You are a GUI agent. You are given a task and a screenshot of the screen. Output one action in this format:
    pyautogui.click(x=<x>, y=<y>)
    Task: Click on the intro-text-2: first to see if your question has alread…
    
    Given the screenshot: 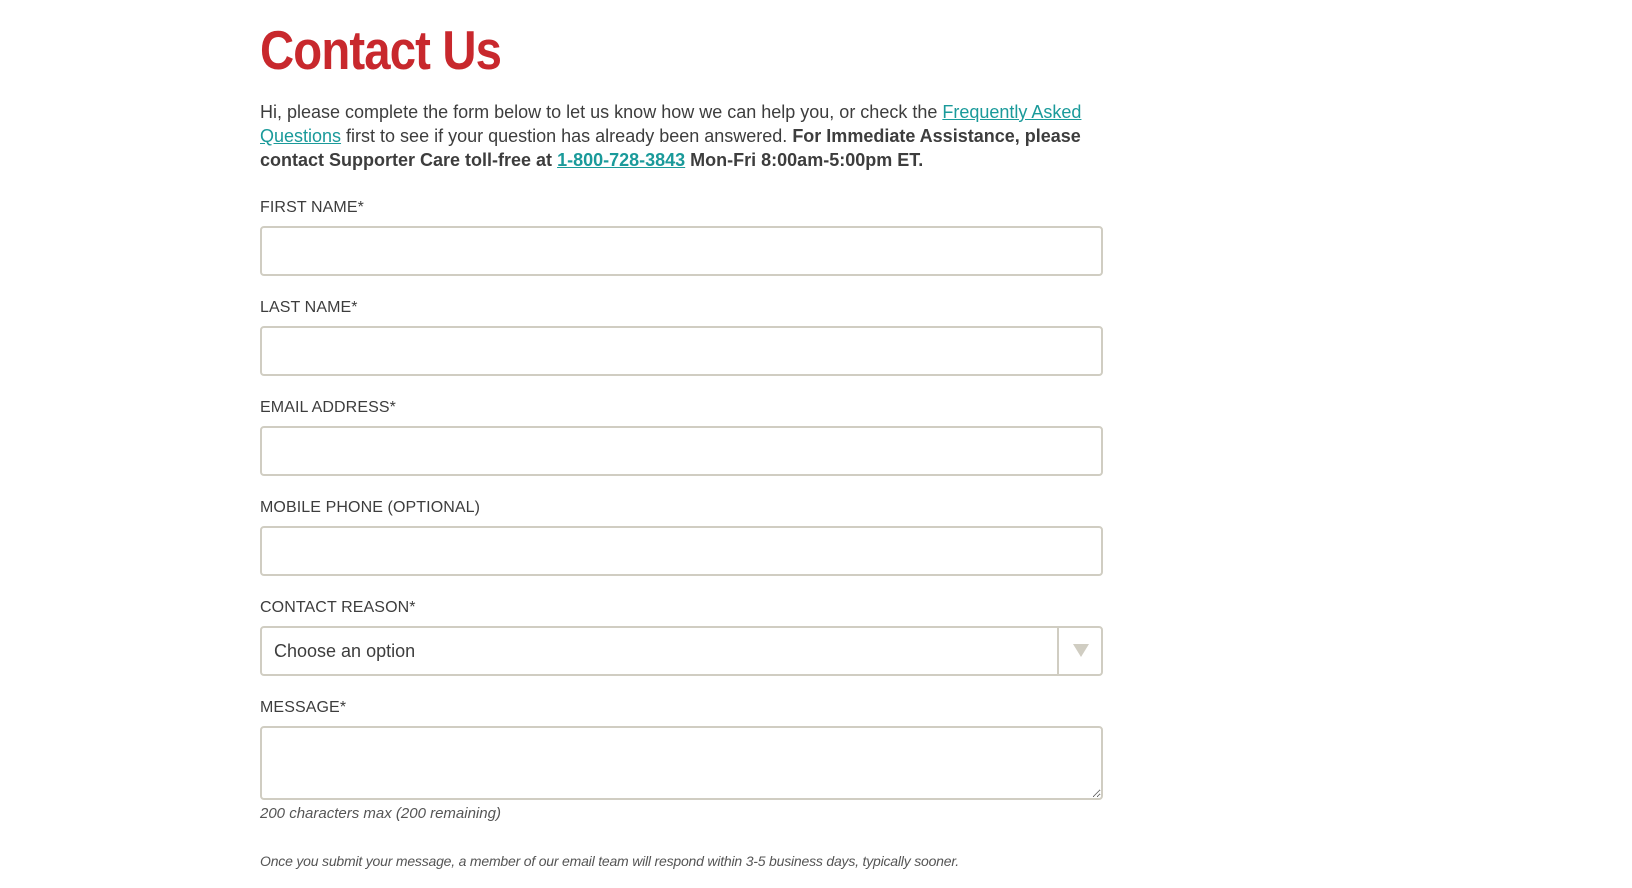 What is the action you would take?
    pyautogui.click(x=567, y=136)
    